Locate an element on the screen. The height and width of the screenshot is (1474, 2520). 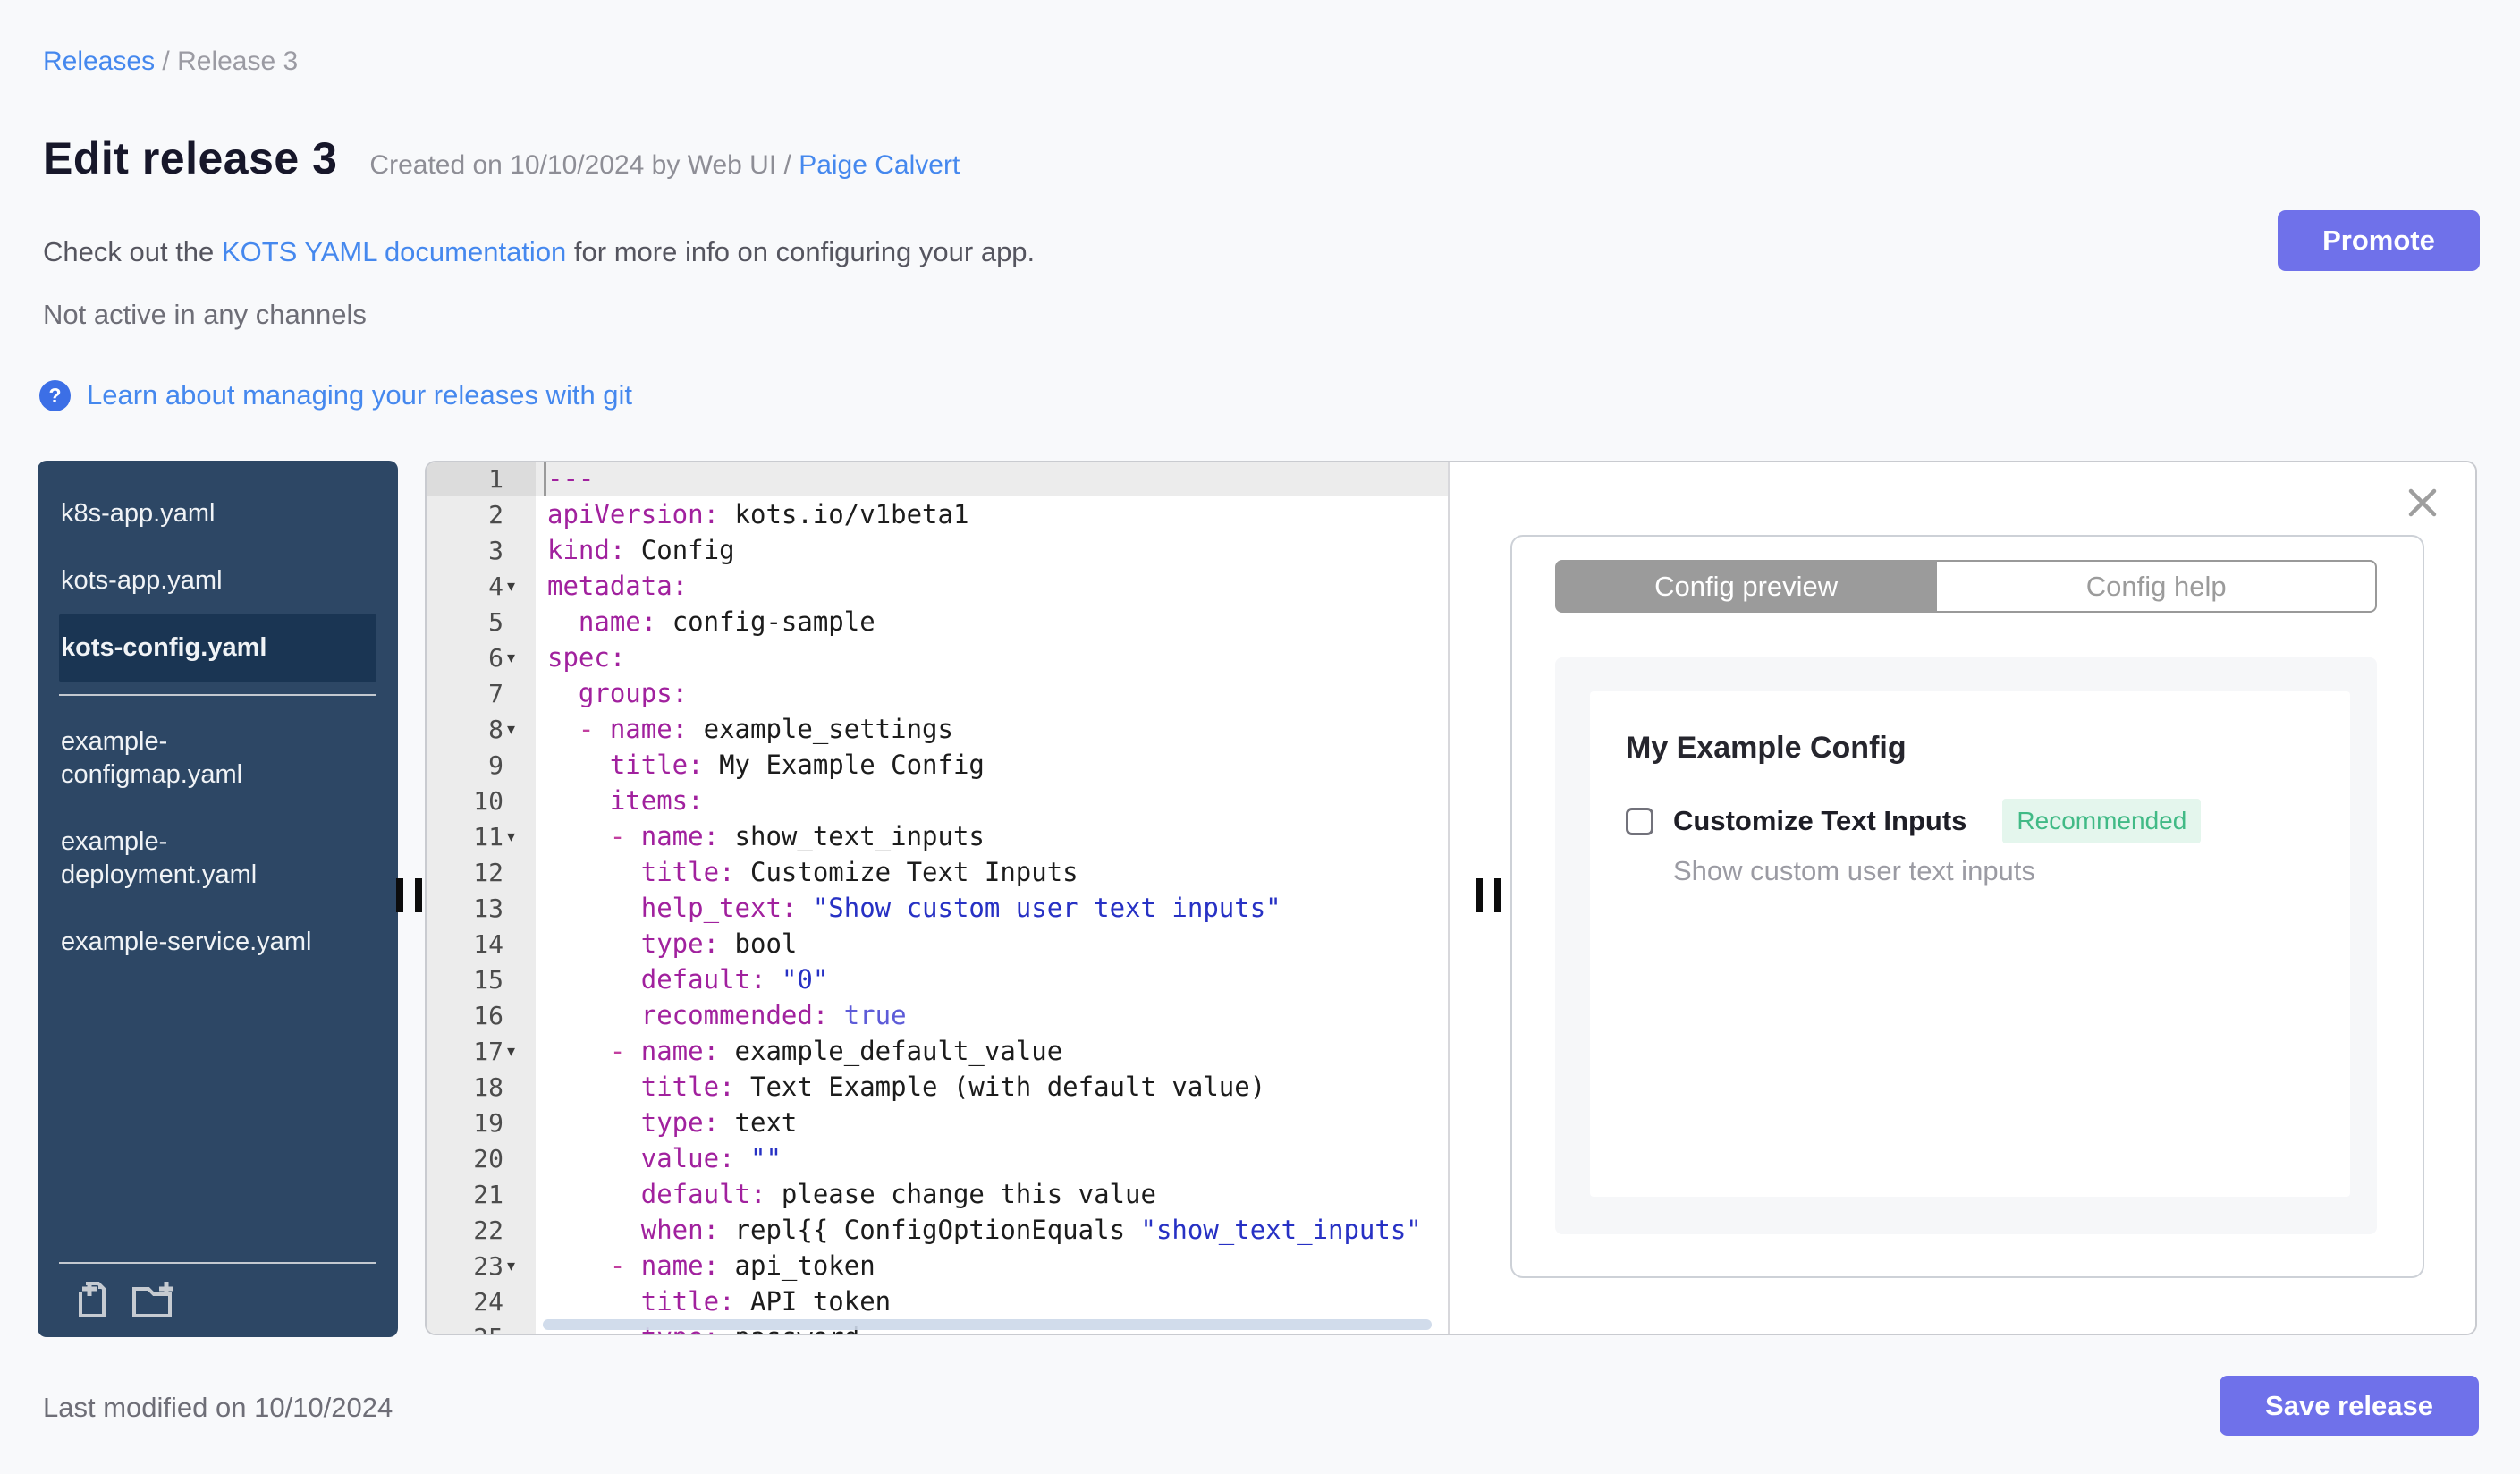
editor-line-3: 3 kind: Config is located at coordinates (937, 550).